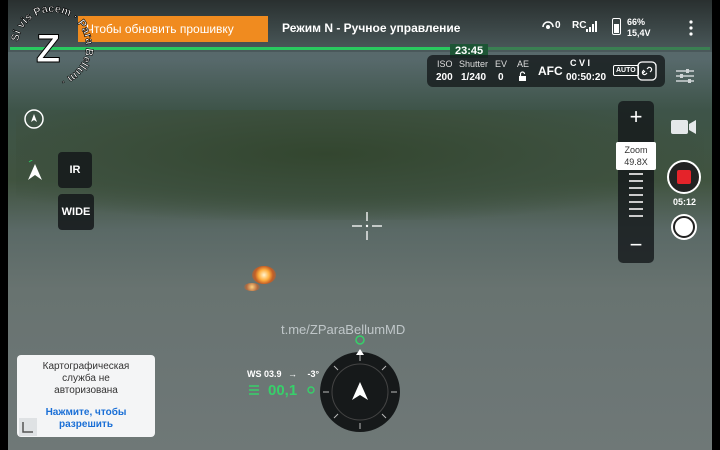 The height and width of the screenshot is (450, 720). Describe the element at coordinates (550, 71) in the screenshot. I see `focus-mode: AFC` at that location.